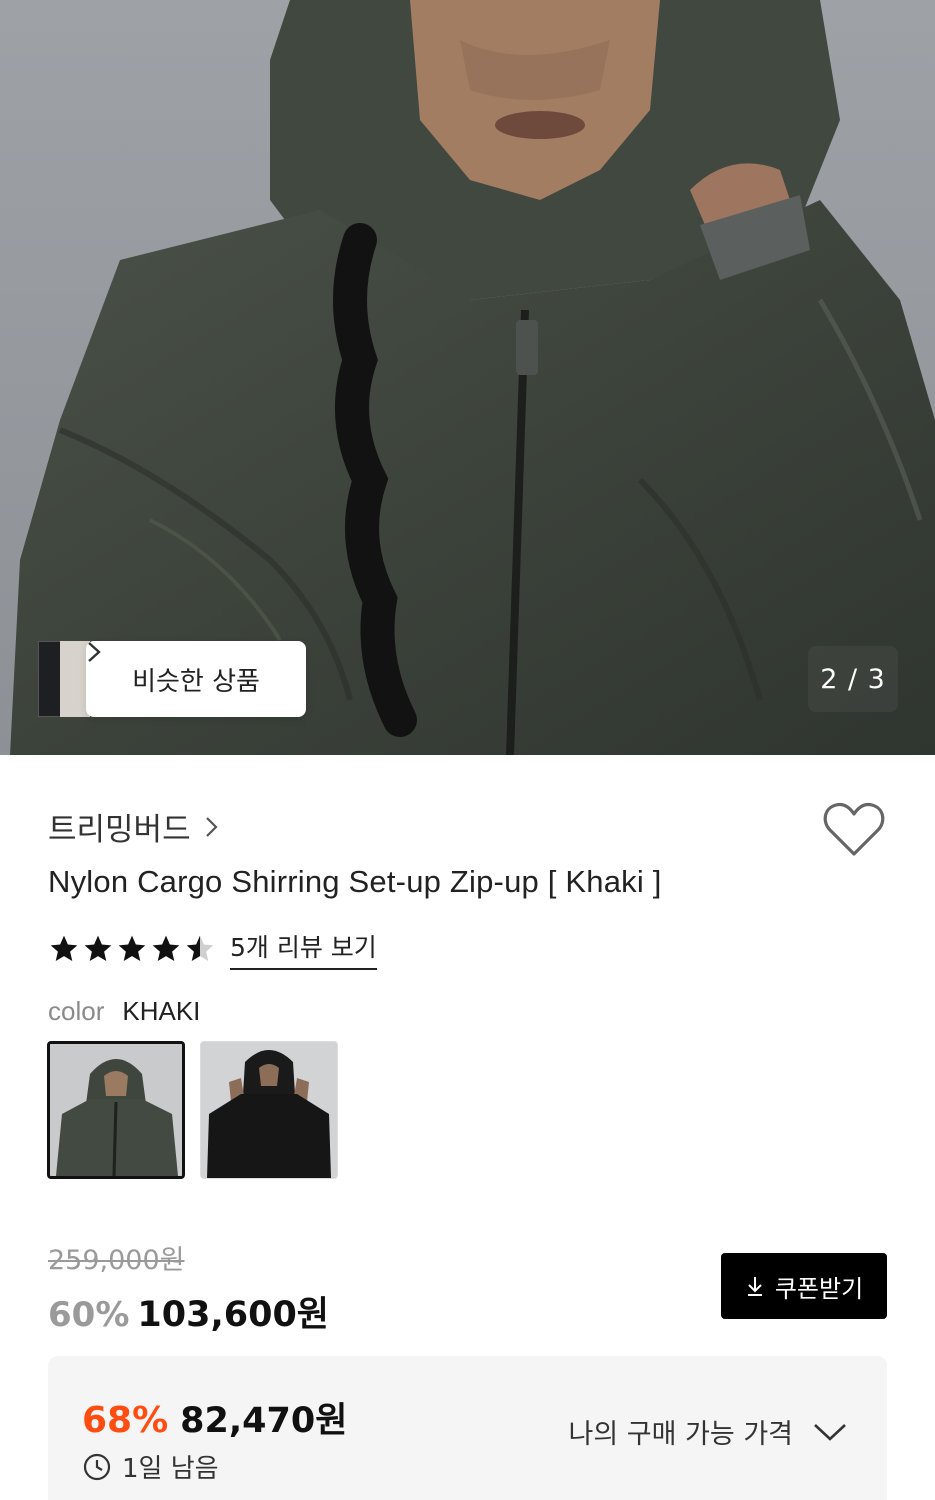  I want to click on similar-products-label: 비슷한 상품, so click(196, 681).